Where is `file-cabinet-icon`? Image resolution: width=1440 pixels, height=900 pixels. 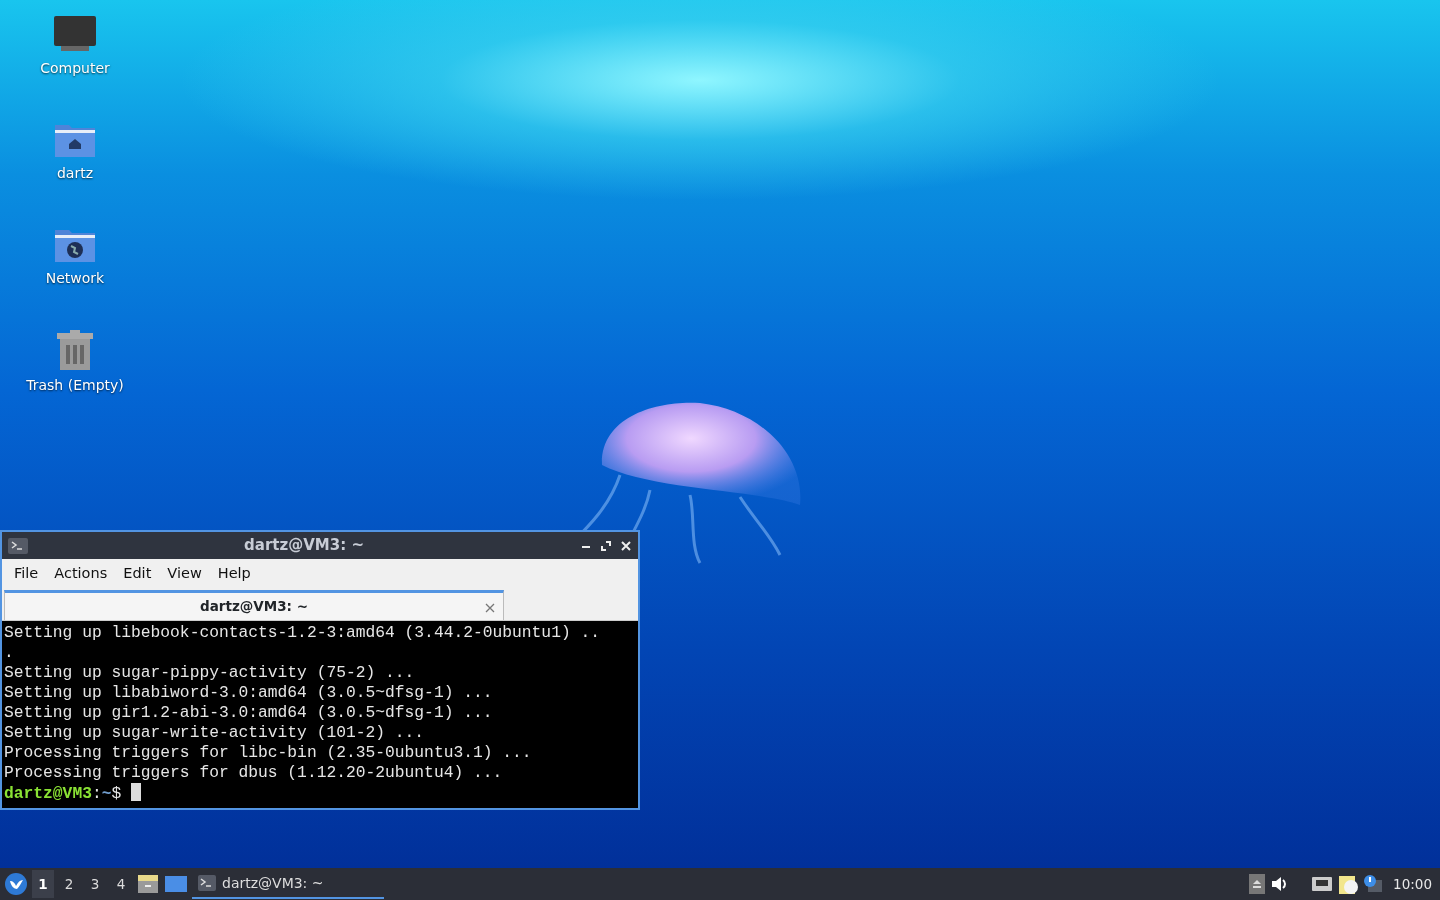
file-cabinet-icon is located at coordinates (148, 884).